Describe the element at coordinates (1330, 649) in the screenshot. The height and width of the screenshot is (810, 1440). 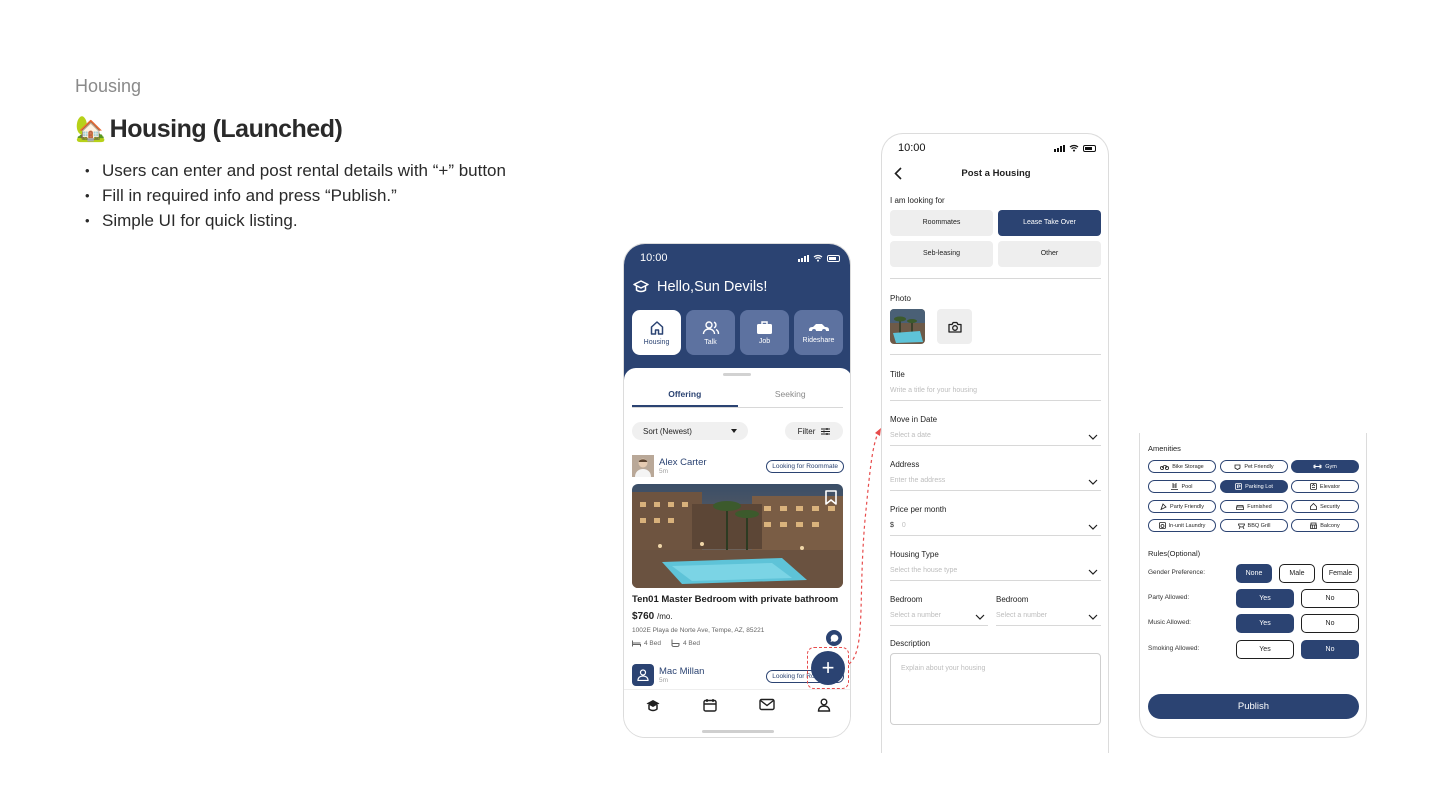
I see `smoking-no-button: No` at that location.